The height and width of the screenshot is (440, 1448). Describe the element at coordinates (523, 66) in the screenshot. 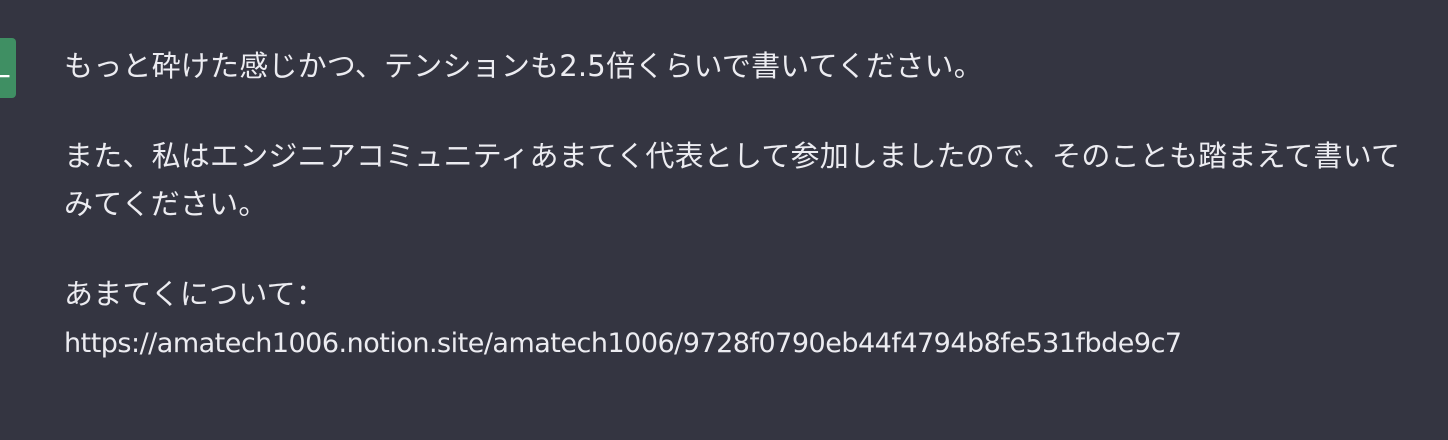

I see `message-paragraph-1: もっと砕けた感じかつ、テンションも2.5倍くらいで書いてください。` at that location.